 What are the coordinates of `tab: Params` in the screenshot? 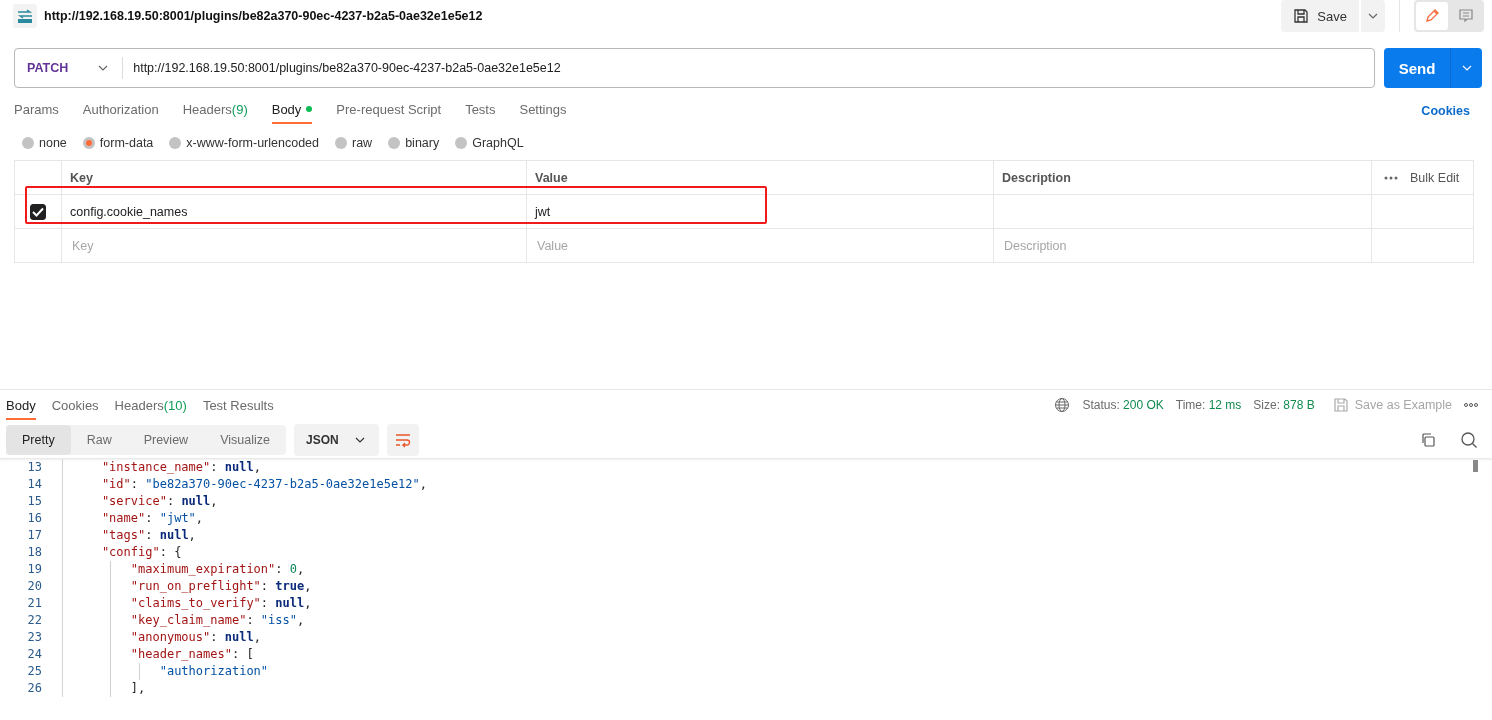 It's located at (36, 109).